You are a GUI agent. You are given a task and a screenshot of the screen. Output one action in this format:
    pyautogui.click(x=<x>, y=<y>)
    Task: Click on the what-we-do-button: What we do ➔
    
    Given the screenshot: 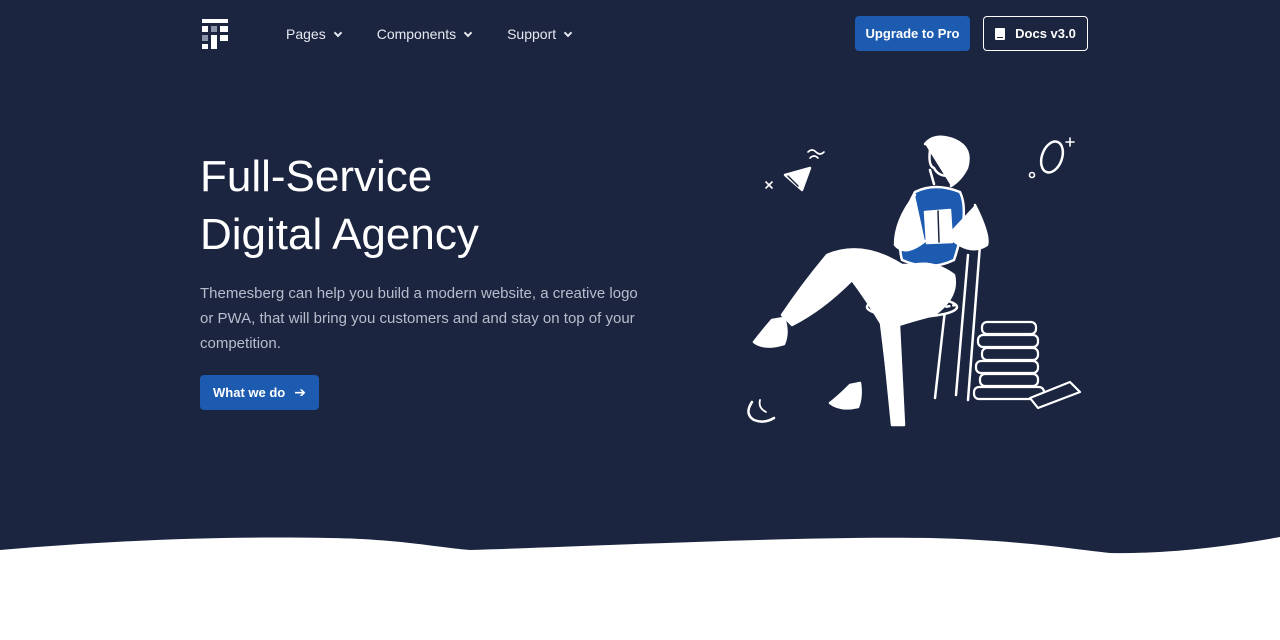 What is the action you would take?
    pyautogui.click(x=259, y=392)
    